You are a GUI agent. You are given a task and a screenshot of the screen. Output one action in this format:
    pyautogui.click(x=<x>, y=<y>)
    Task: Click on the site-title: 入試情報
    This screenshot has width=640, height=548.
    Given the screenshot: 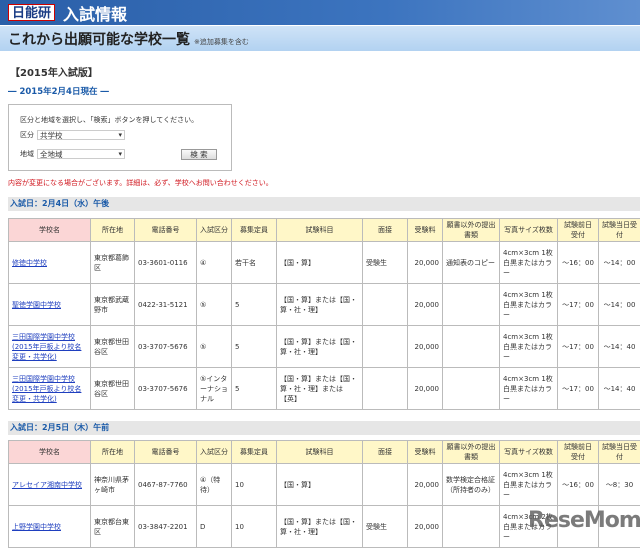 What is the action you would take?
    pyautogui.click(x=95, y=13)
    